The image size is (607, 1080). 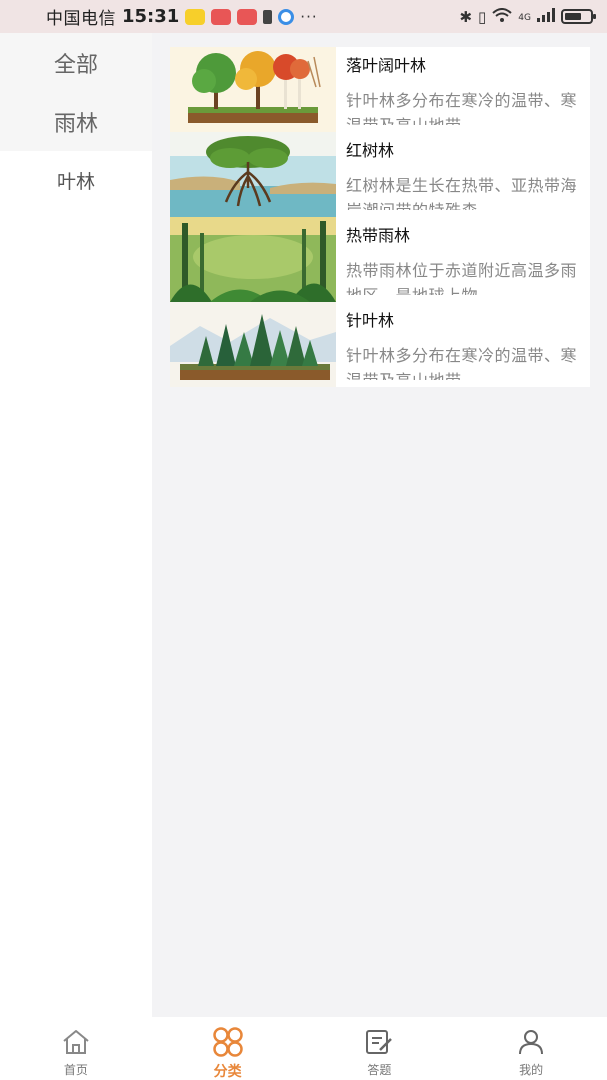 I want to click on list-item-description: 红树林是生长在热带、亚热带海岸潮间带的特殊森, so click(x=462, y=193).